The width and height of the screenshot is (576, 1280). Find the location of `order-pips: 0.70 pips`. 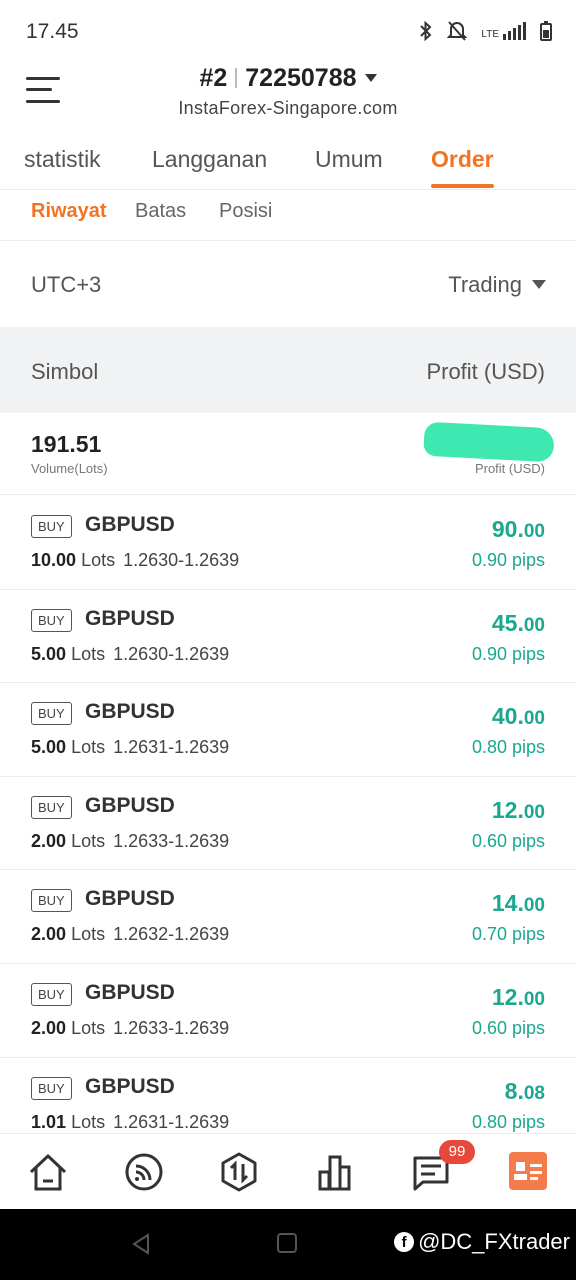

order-pips: 0.70 pips is located at coordinates (508, 934).